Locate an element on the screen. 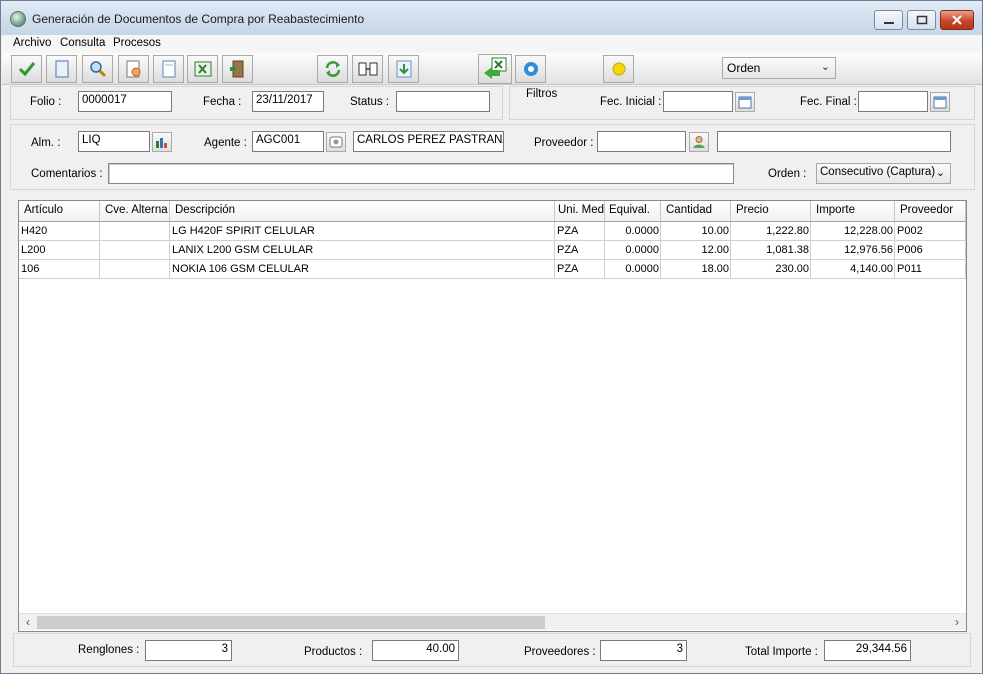 This screenshot has height=674, width=983. search-icon is located at coordinates (97, 69).